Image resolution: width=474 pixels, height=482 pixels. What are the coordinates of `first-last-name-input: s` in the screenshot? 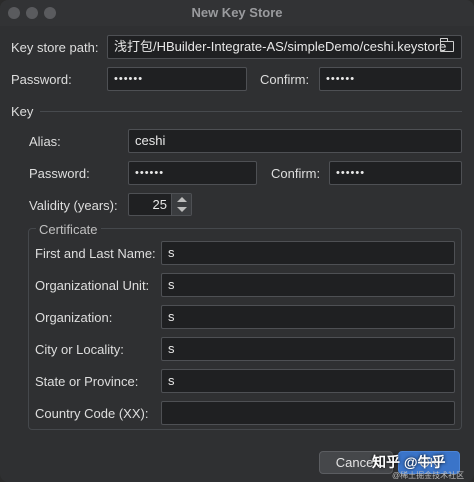 It's located at (308, 253).